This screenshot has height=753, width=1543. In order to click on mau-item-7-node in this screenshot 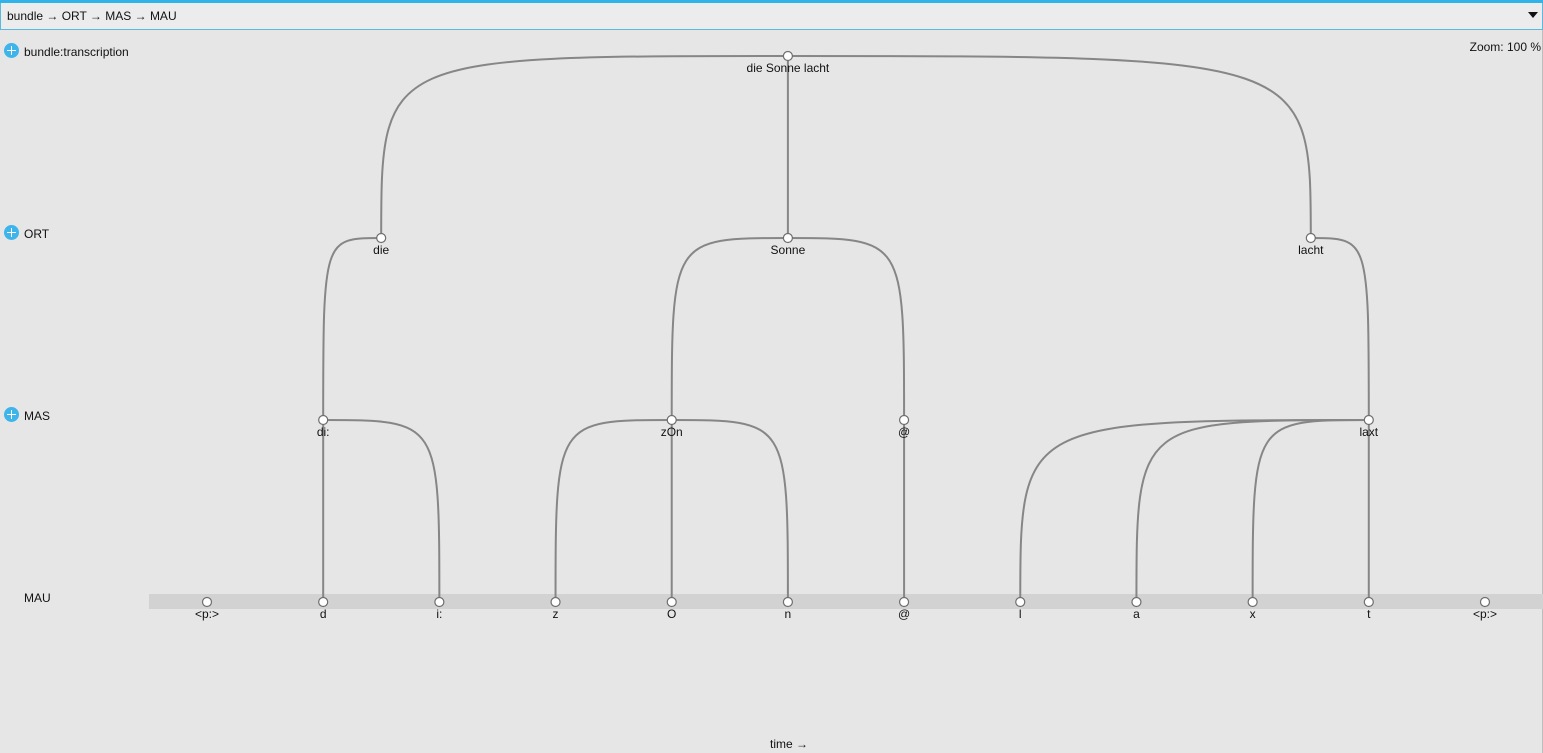, I will do `click(1020, 602)`.